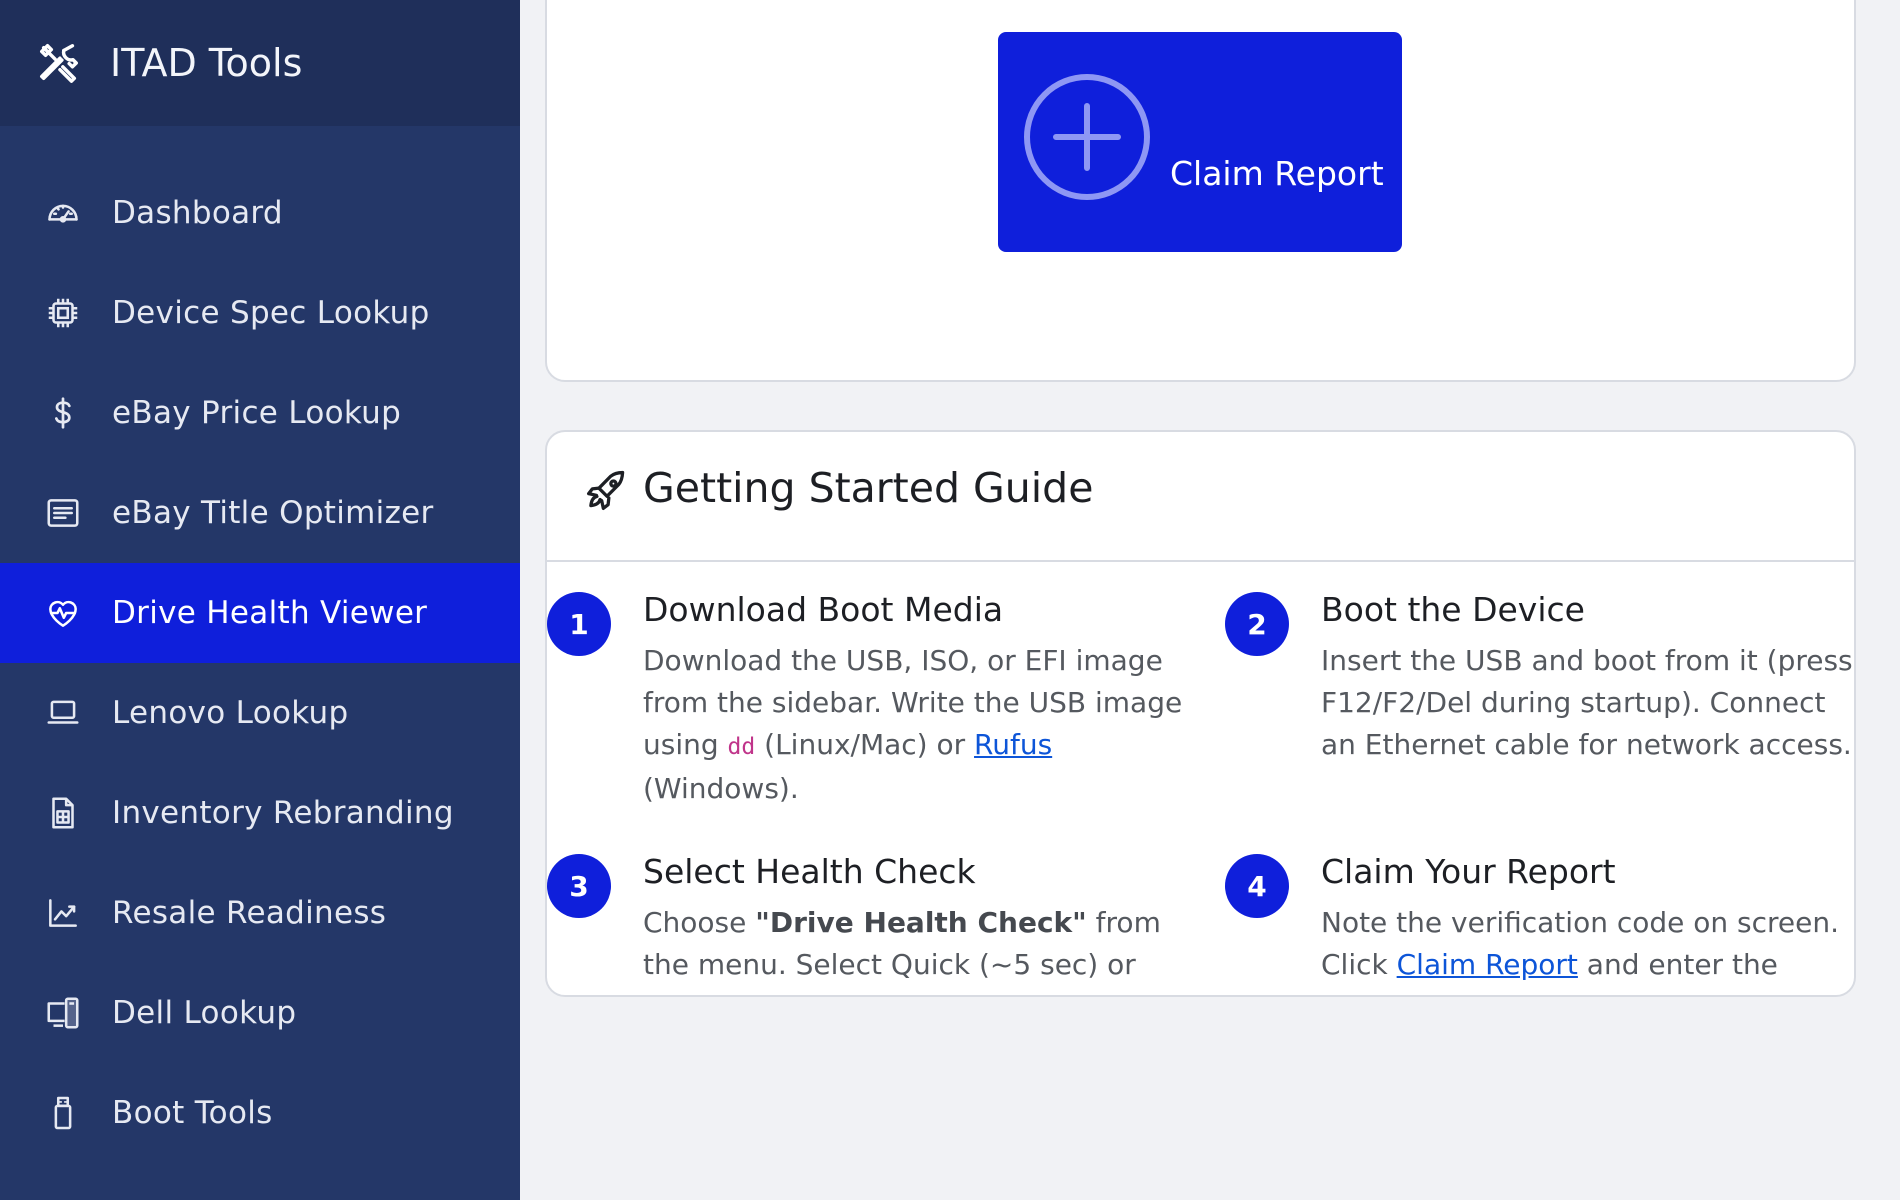 This screenshot has width=1900, height=1200. I want to click on step-text-part: (Linux/Mac) or, so click(865, 744).